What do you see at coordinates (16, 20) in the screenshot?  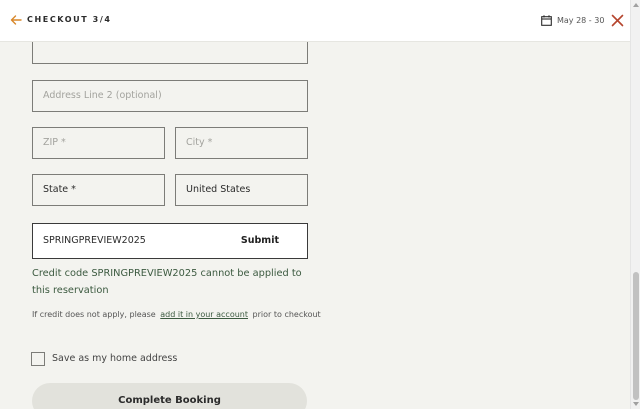 I see `back-arrow-icon` at bounding box center [16, 20].